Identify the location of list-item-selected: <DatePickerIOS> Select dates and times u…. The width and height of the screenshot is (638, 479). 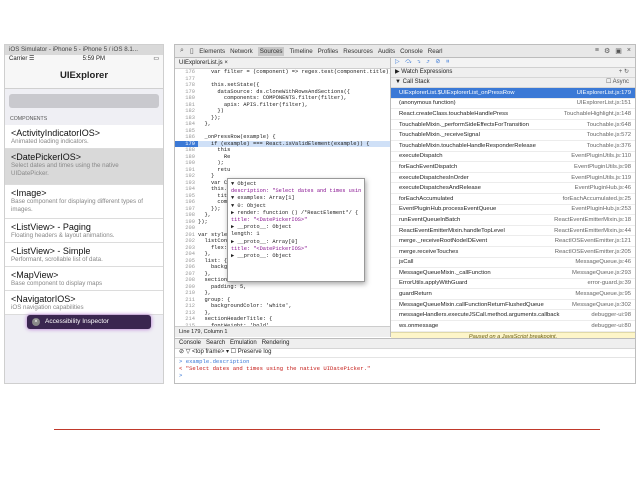
(84, 167).